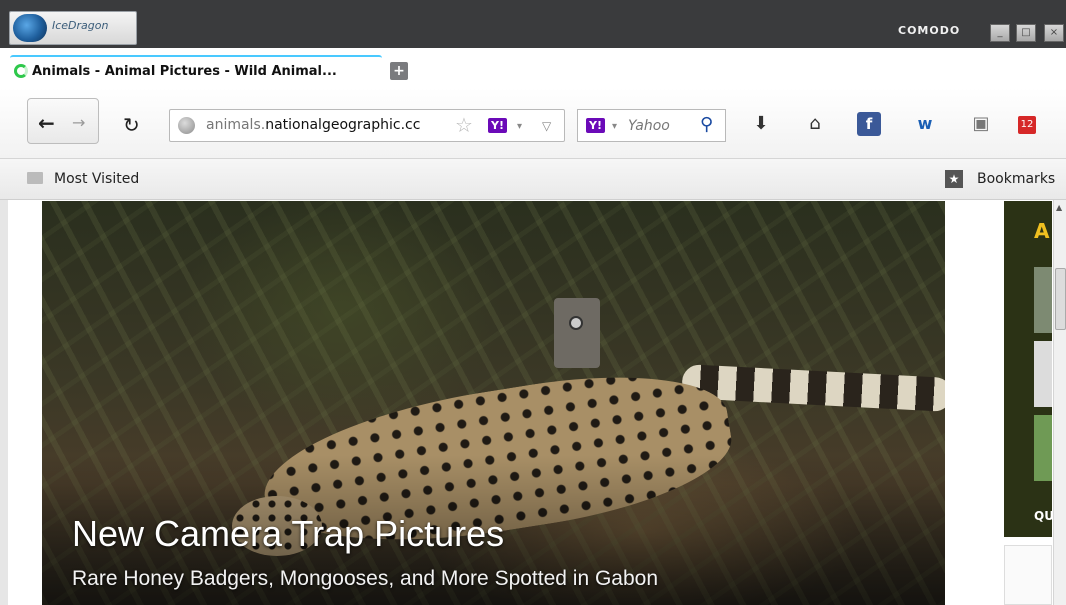 The height and width of the screenshot is (605, 1066). I want to click on back-forward-group: ← →, so click(63, 121).